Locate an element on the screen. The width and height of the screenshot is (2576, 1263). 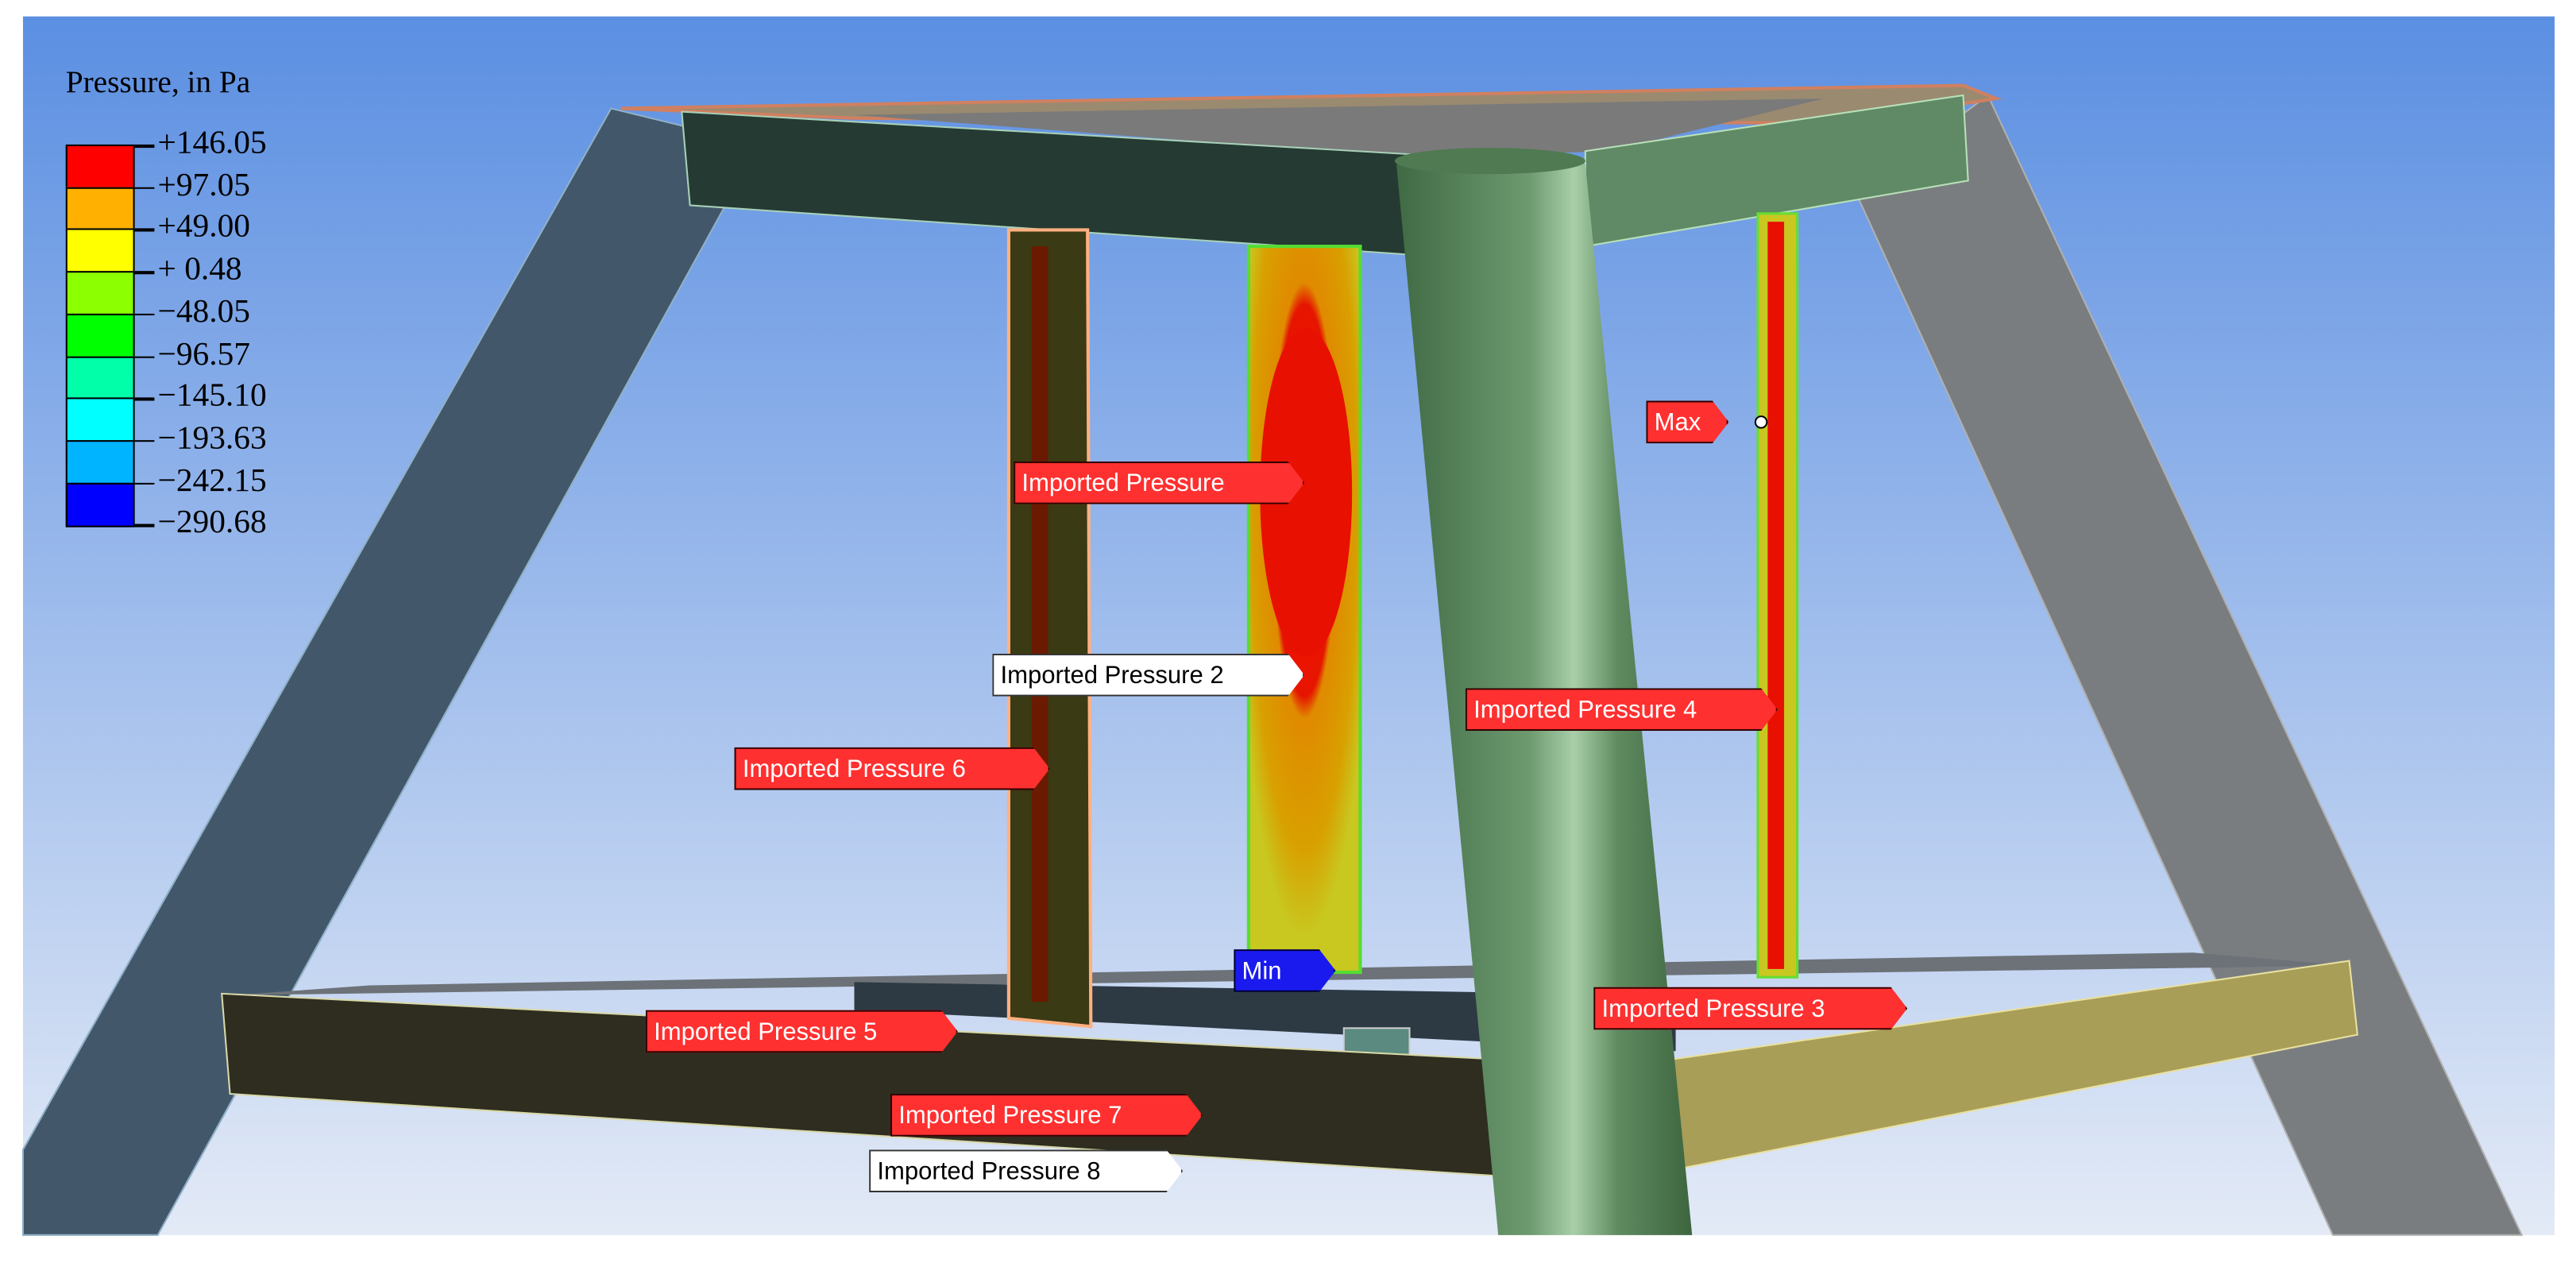
load-tag-imported-pressure-4: Imported Pressure 4 is located at coordinates (1622, 709).